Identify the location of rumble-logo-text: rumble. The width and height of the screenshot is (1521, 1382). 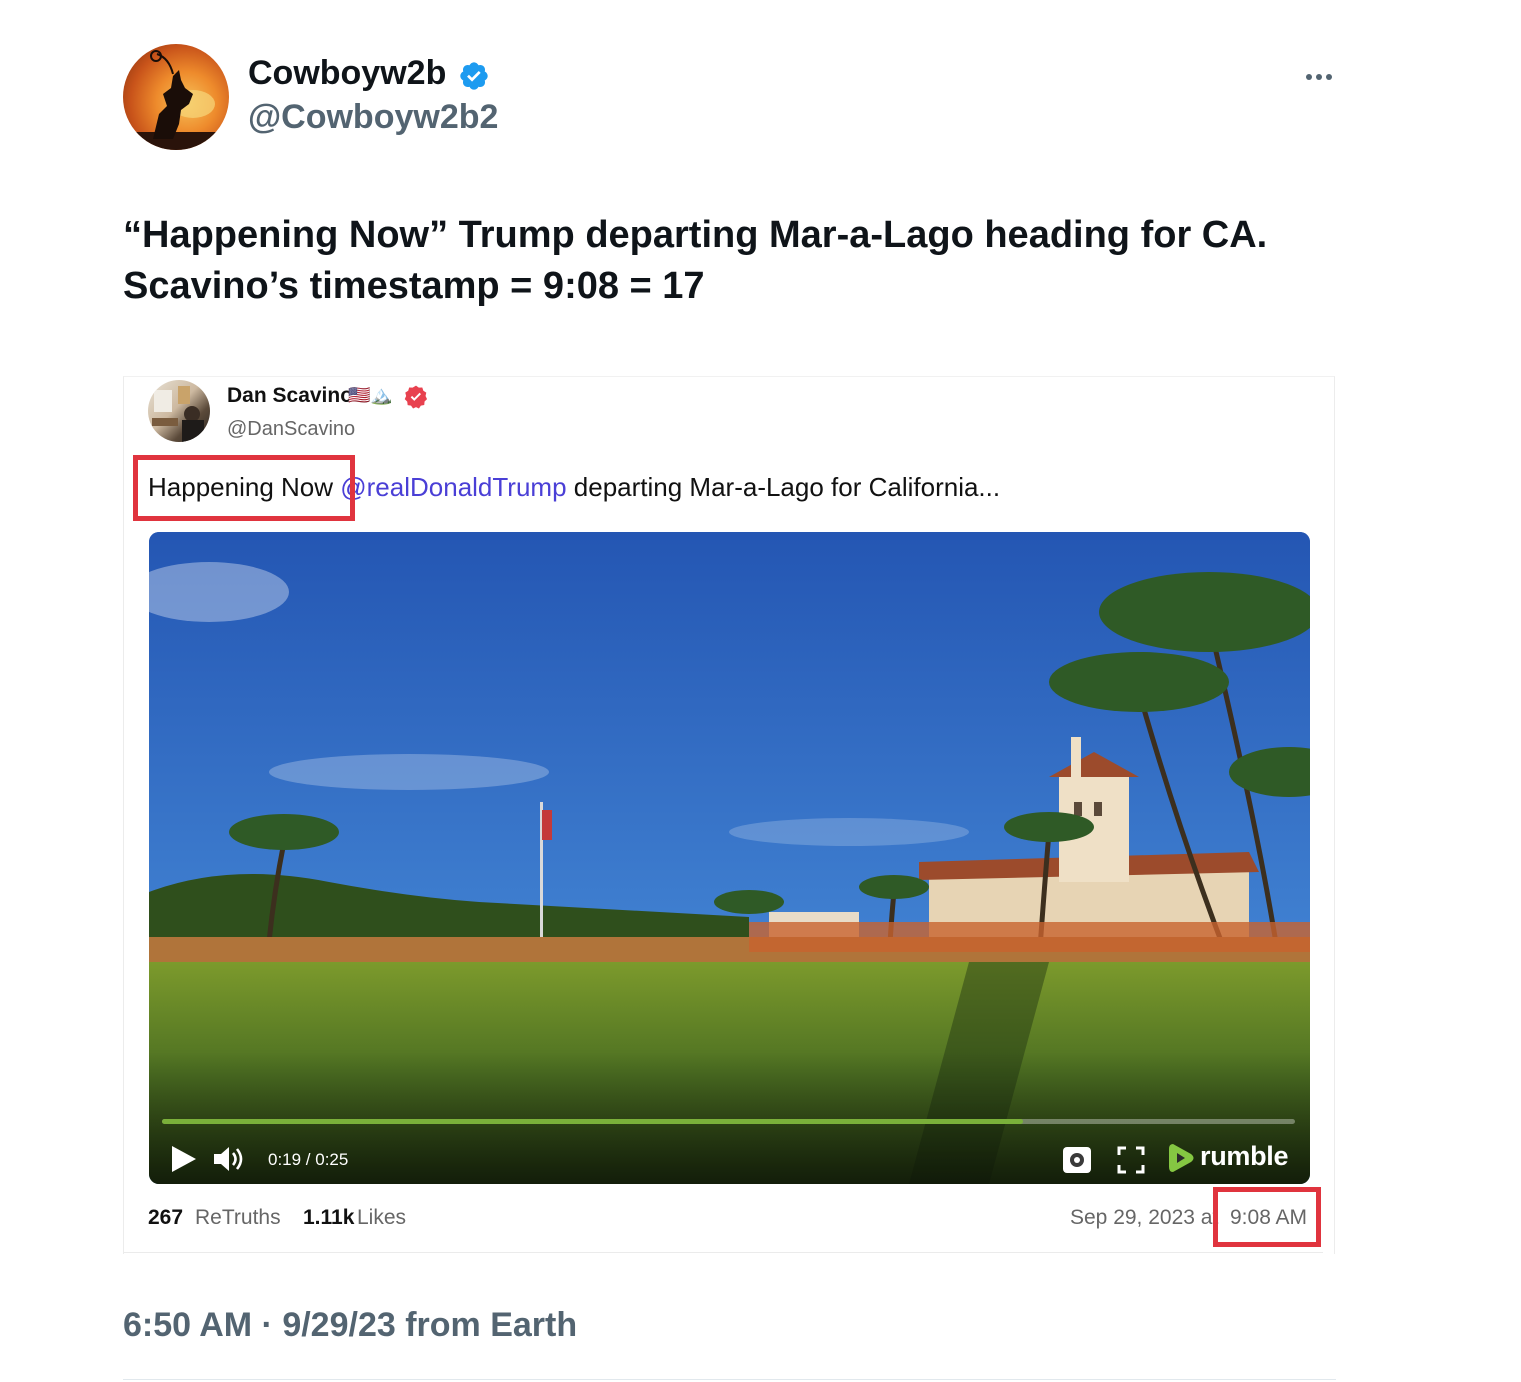
(1244, 1156).